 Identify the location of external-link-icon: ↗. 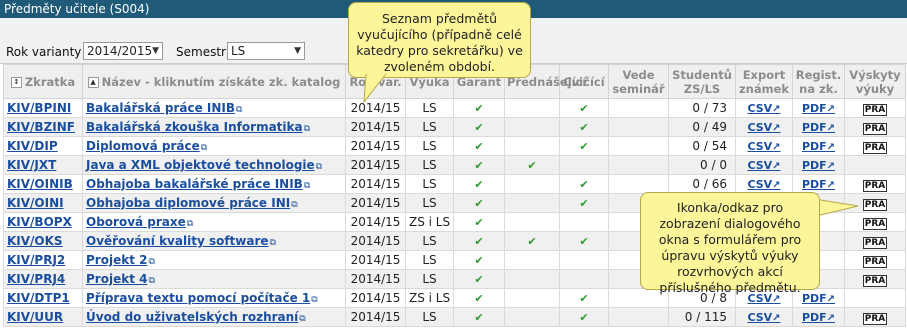
(831, 128).